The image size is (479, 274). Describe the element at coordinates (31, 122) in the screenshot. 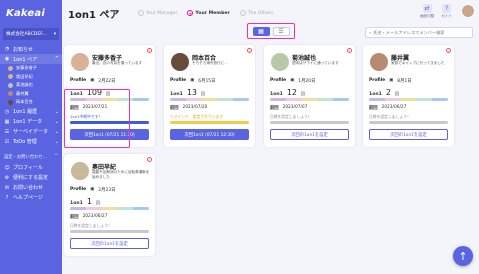

I see `sidebar-item-data: ▦ 1on1 データ ⌄` at that location.